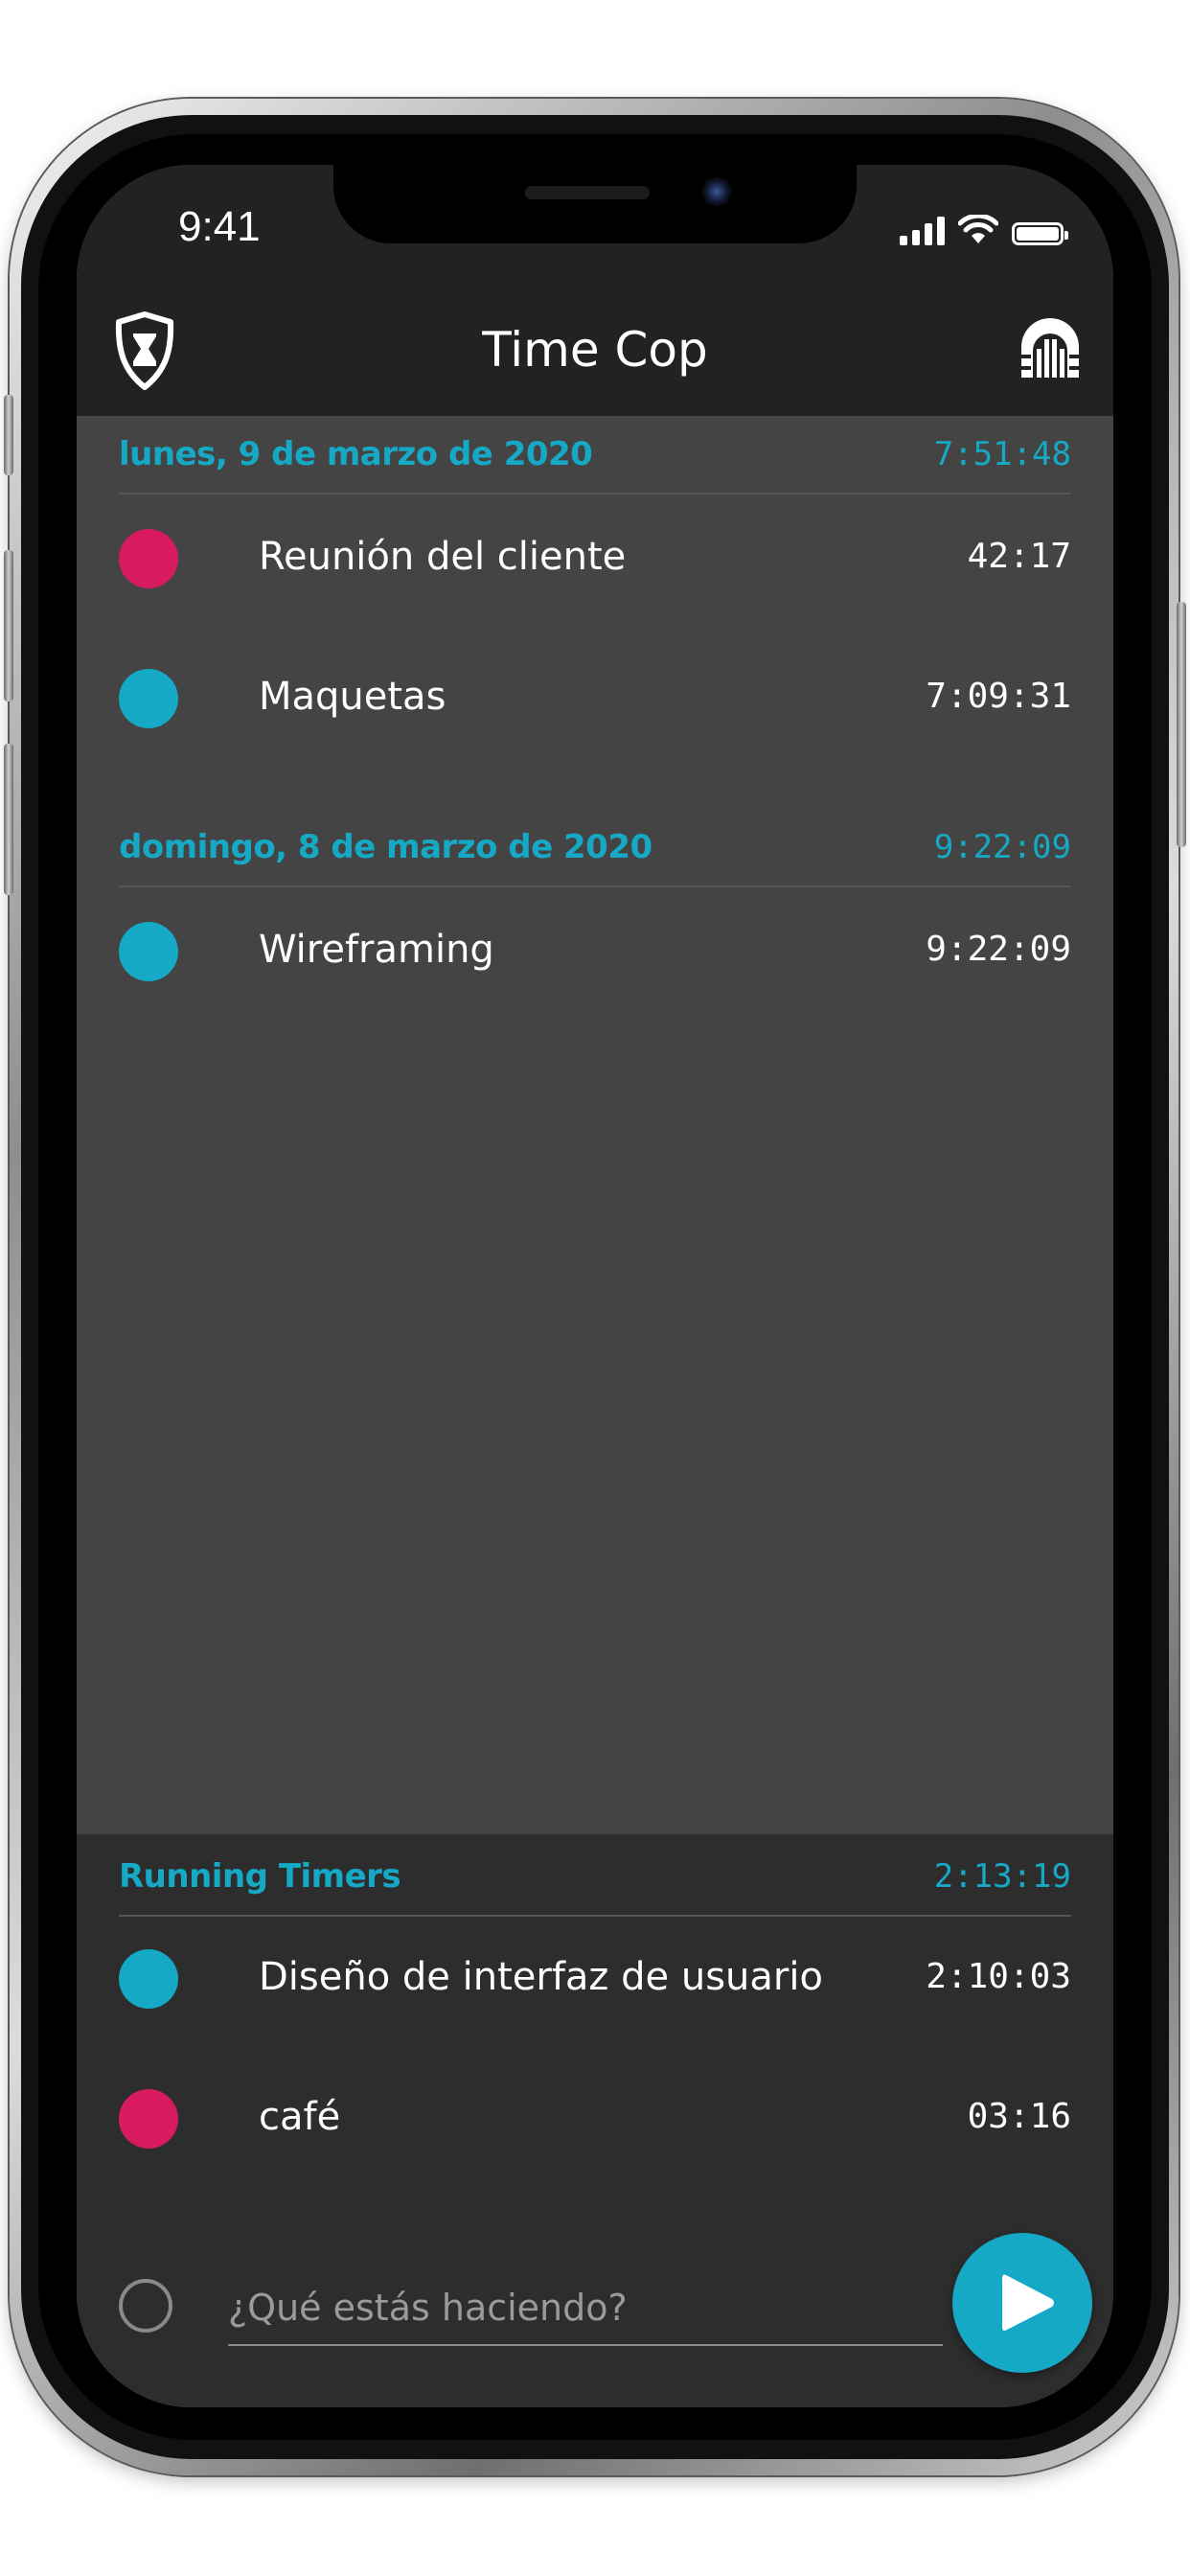 The height and width of the screenshot is (2576, 1190). What do you see at coordinates (541, 1977) in the screenshot?
I see `timer-description: Diseño de interfaz de usuario` at bounding box center [541, 1977].